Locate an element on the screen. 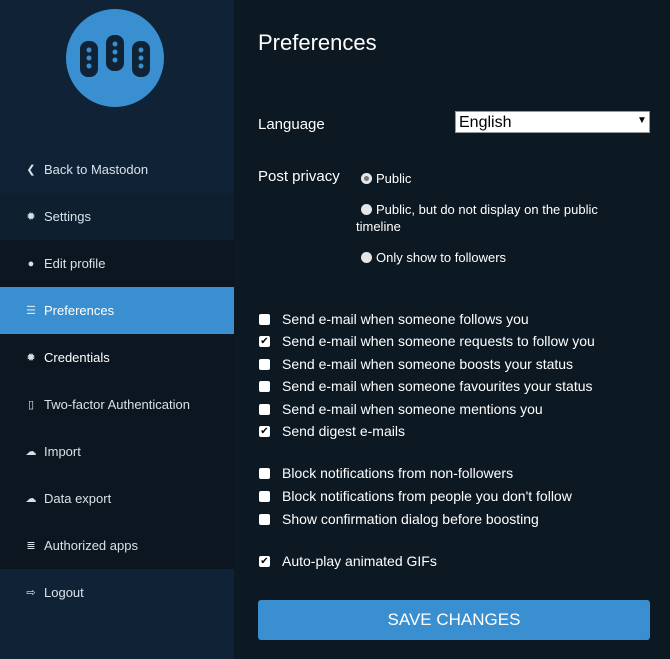 This screenshot has width=670, height=659. checkbox-row: Show confirmation dialog before boosting is located at coordinates (399, 519).